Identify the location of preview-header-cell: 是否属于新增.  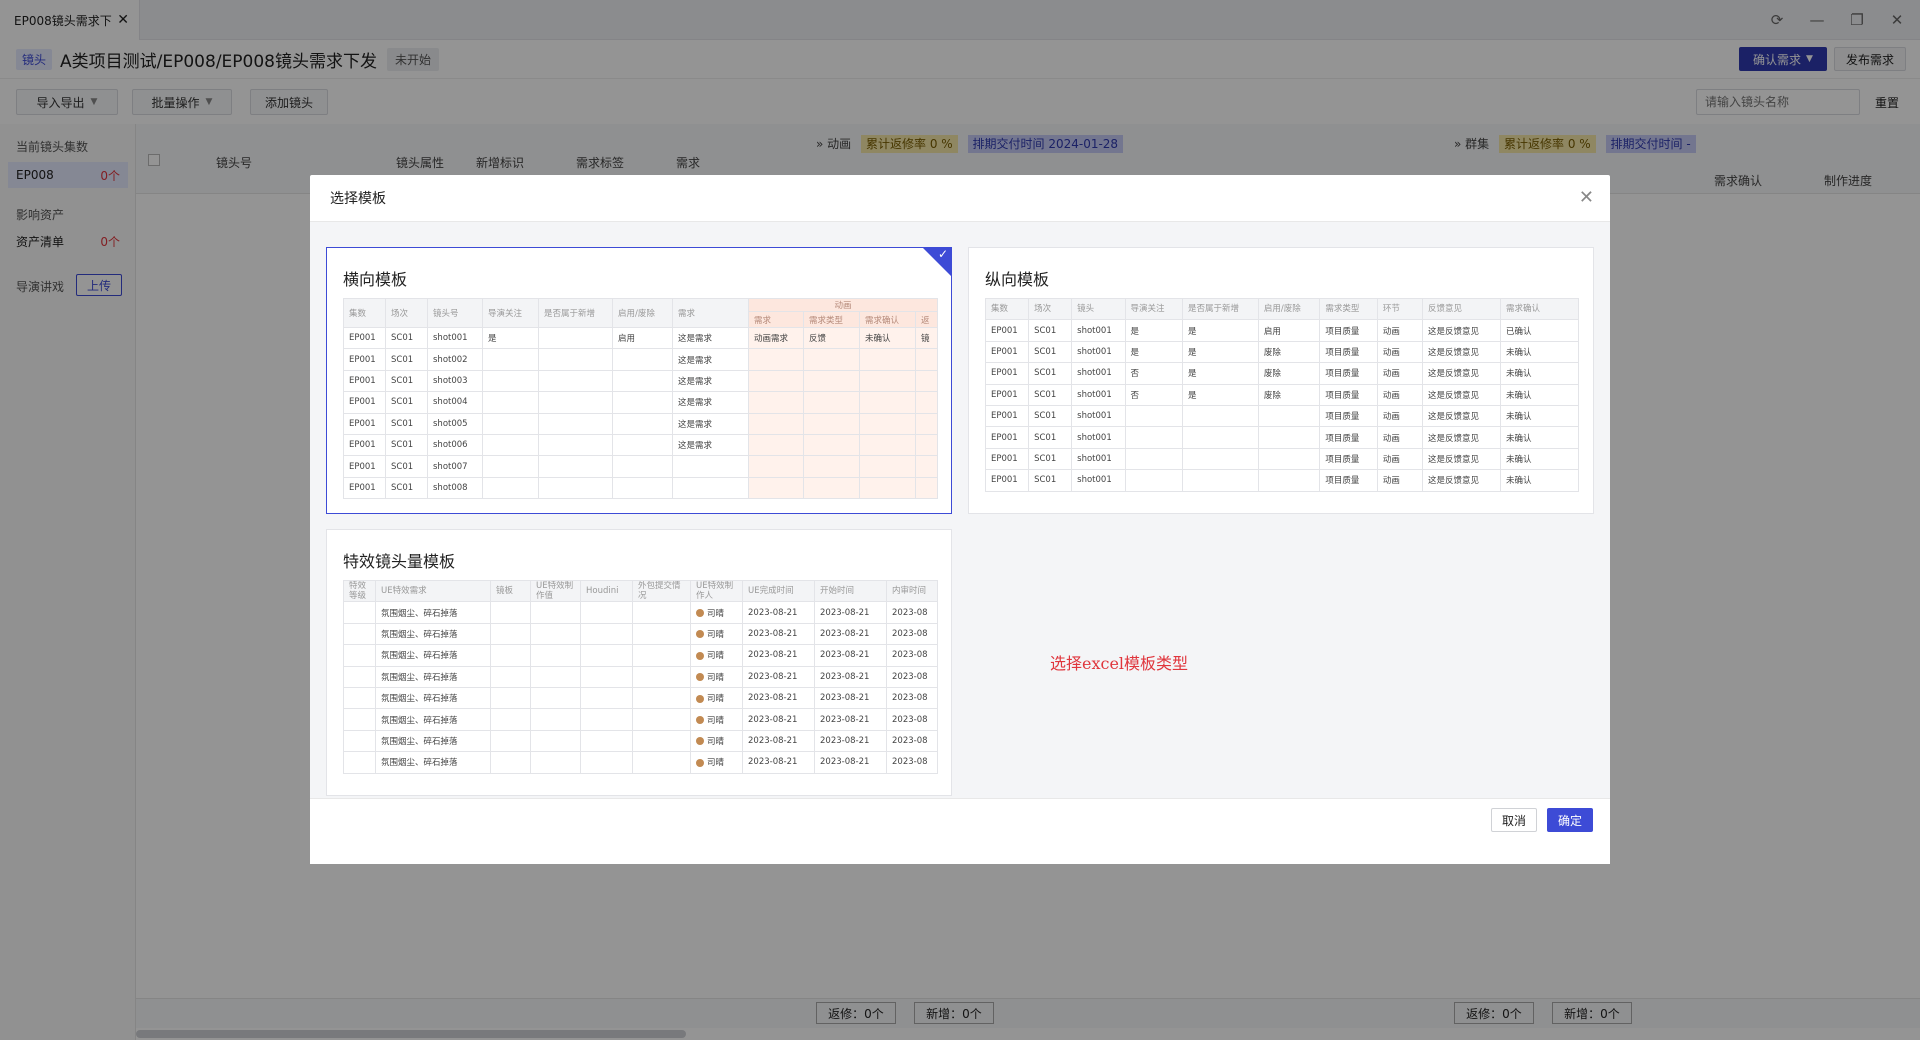
(575, 313).